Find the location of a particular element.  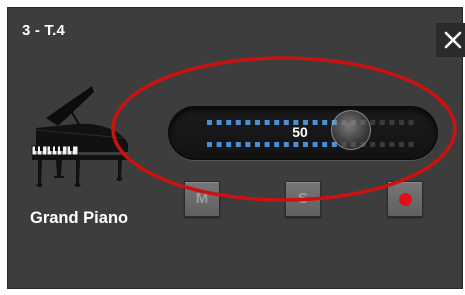

volume-value: 50 is located at coordinates (300, 132).